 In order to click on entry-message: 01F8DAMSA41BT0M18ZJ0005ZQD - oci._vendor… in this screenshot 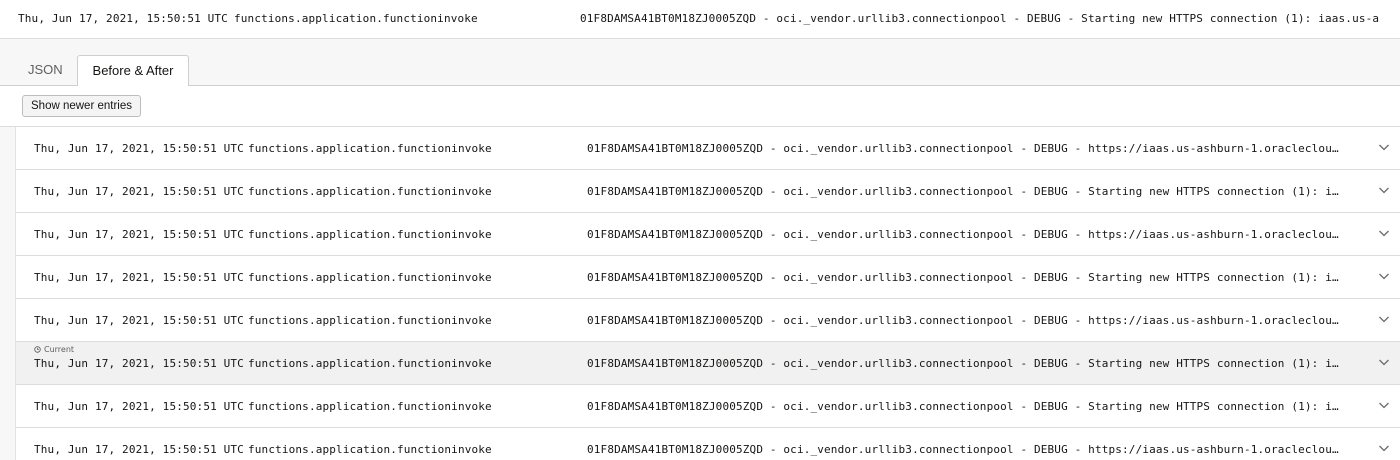, I will do `click(980, 18)`.